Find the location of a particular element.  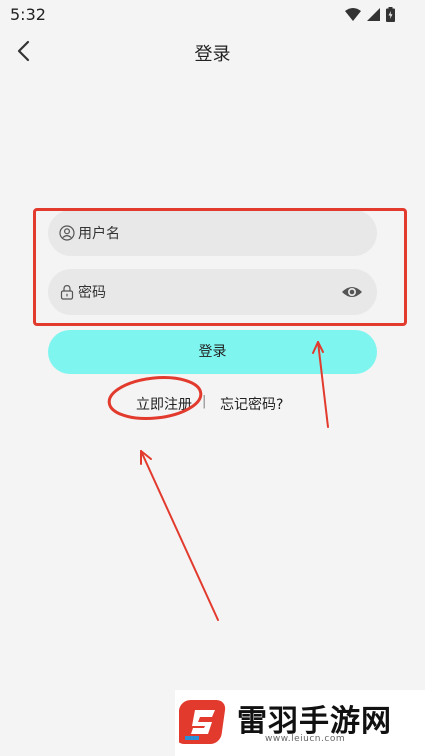

watermark-url: www.leiucn.com is located at coordinates (305, 739).